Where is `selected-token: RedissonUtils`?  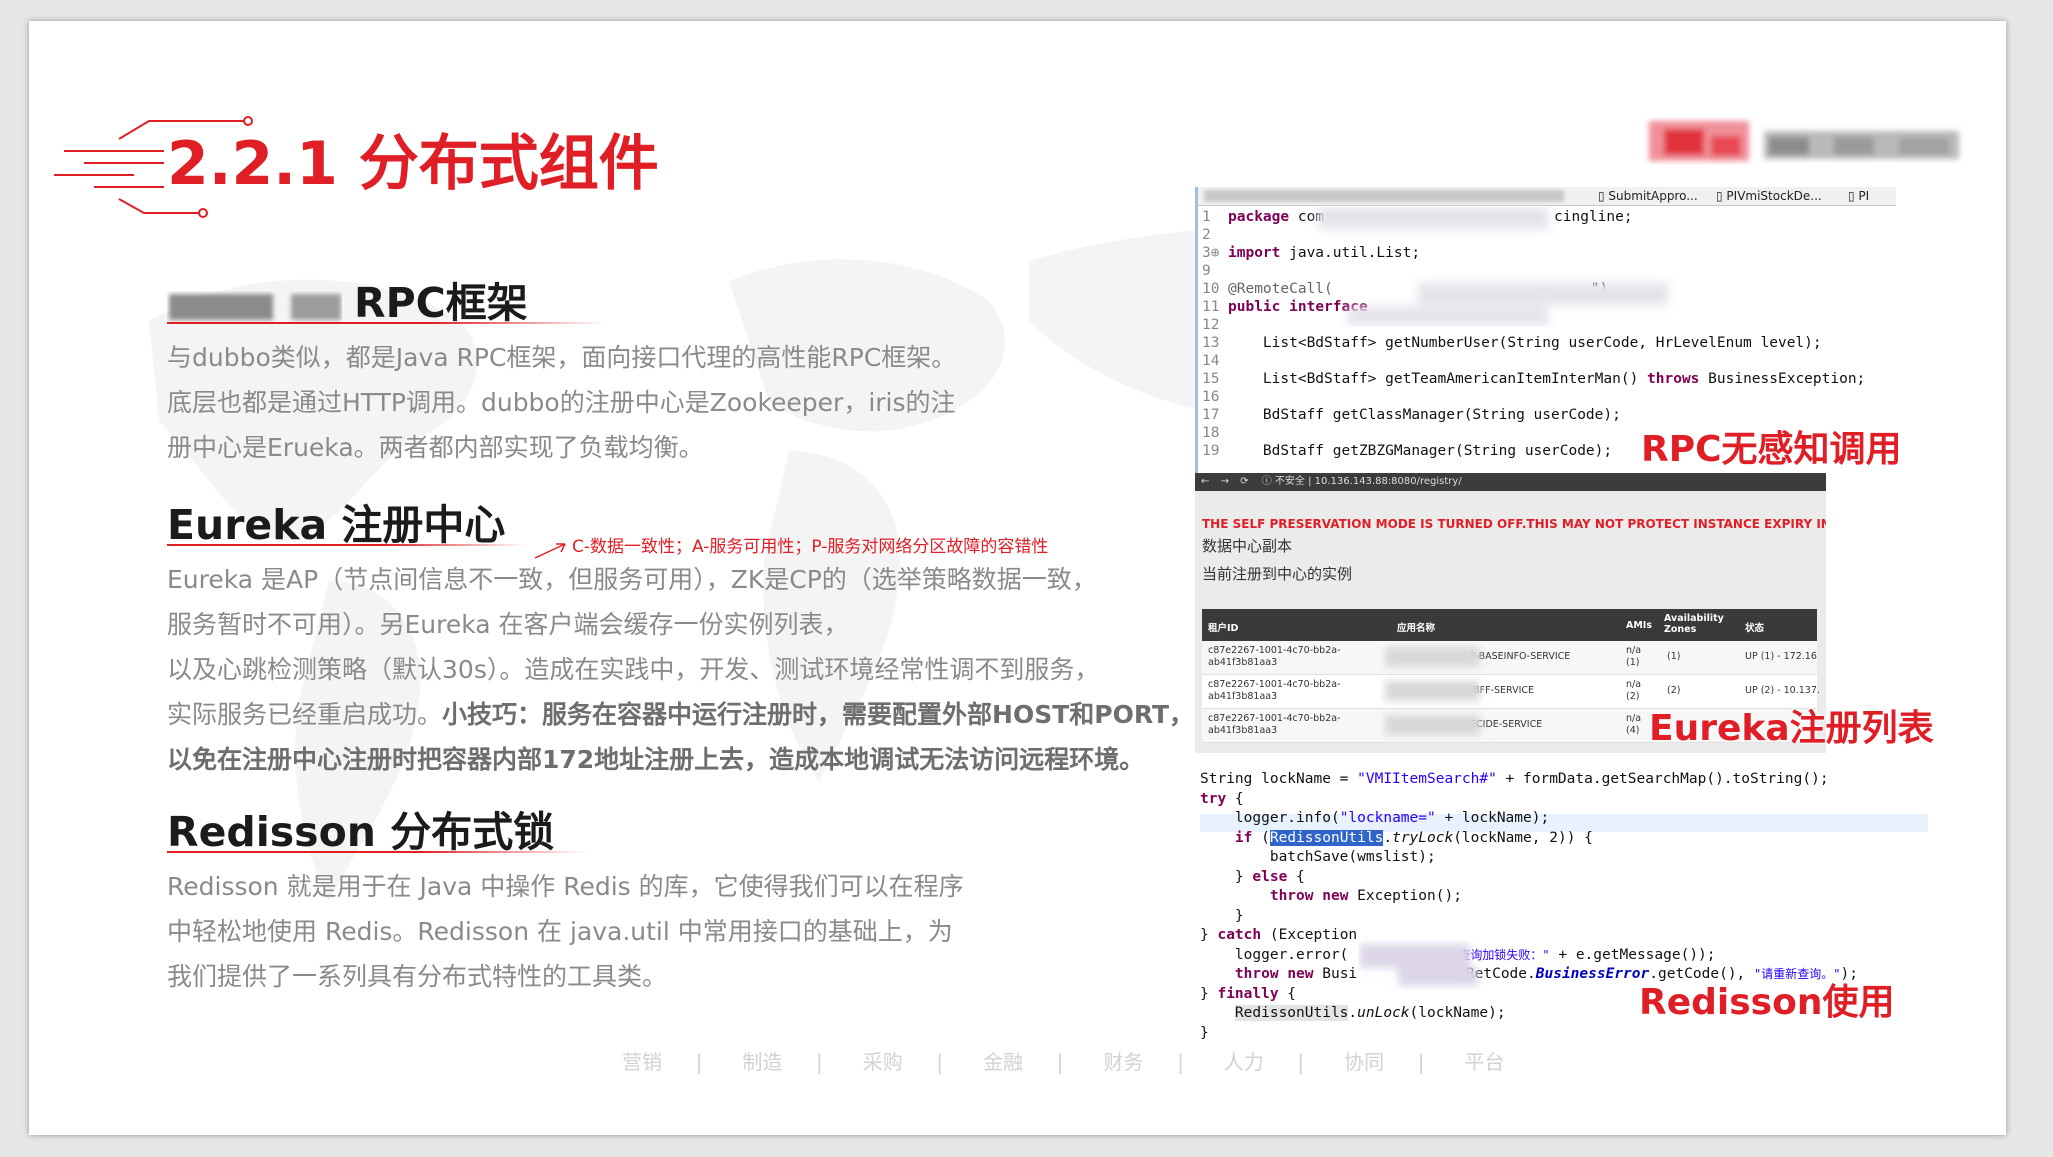
selected-token: RedissonUtils is located at coordinates (1326, 837).